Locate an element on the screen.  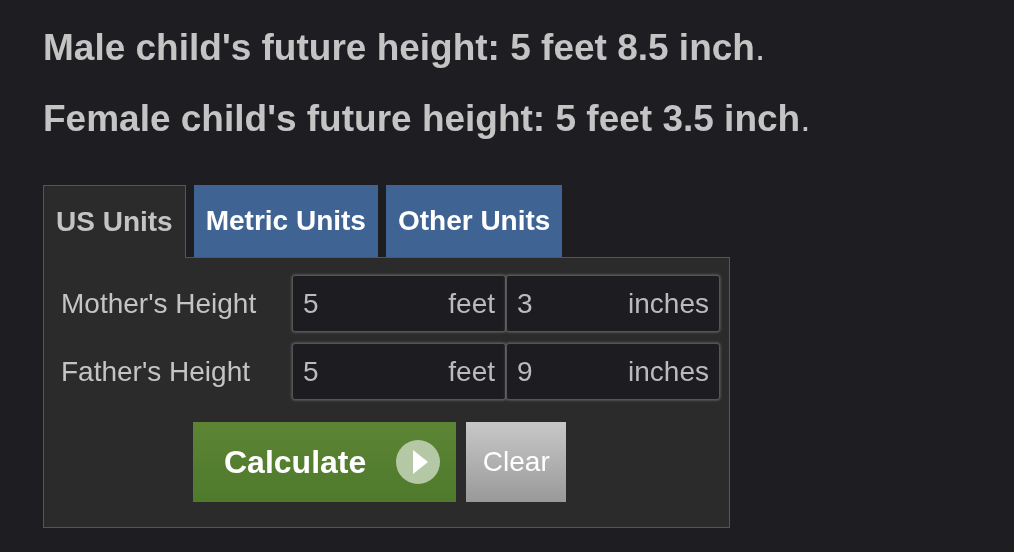
input-field: 3 inches is located at coordinates (613, 303).